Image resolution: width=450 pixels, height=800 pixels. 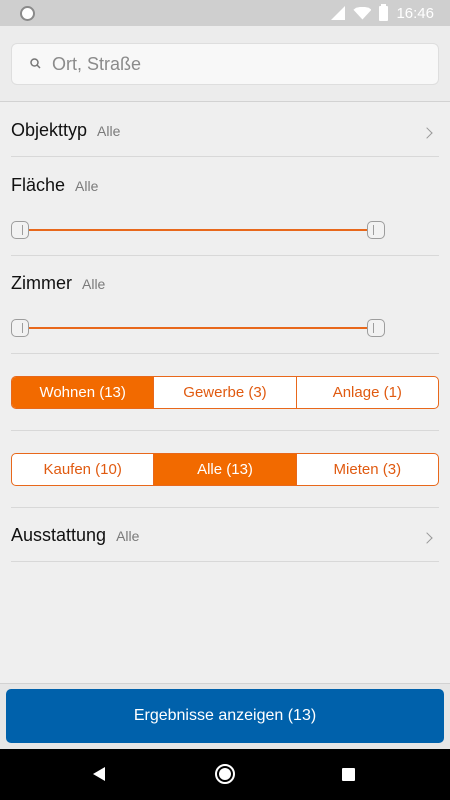 I want to click on segment-alle: Alle (13), so click(x=225, y=469).